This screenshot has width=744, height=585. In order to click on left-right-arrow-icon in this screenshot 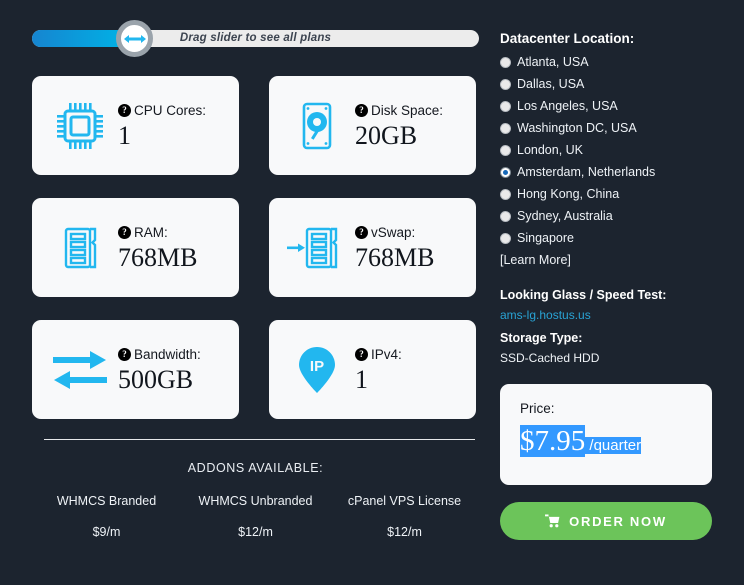, I will do `click(134, 39)`.